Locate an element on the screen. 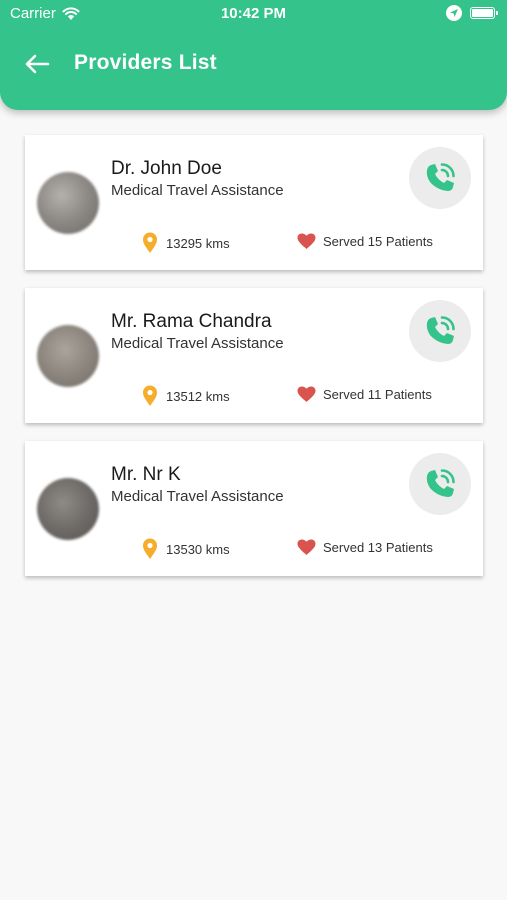 This screenshot has width=507, height=900. status-right-group is located at coordinates (472, 13).